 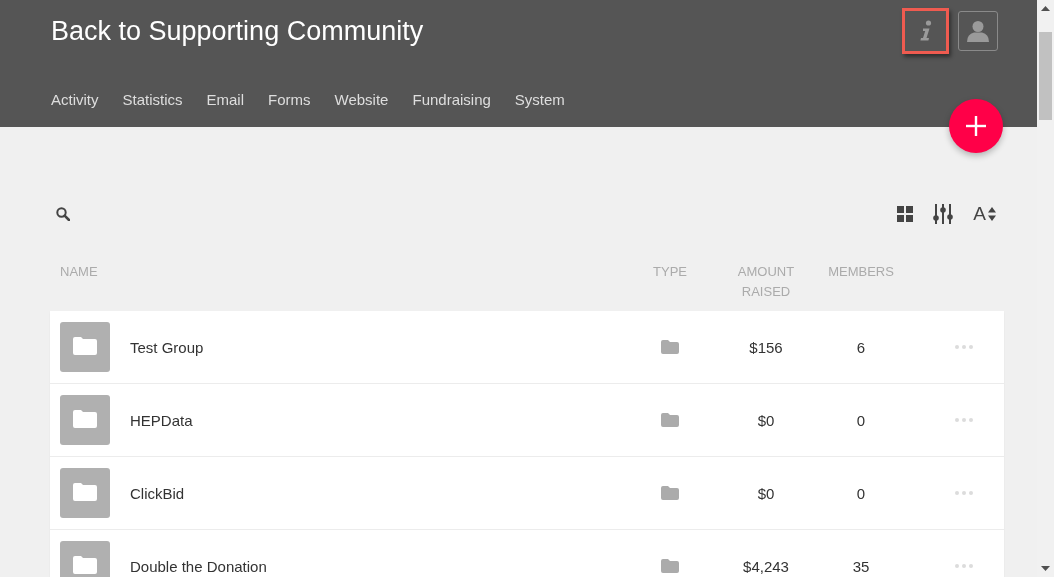 I want to click on nav-tab: Forms, so click(x=289, y=101).